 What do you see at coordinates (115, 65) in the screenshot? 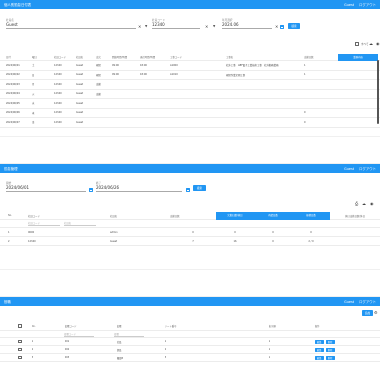
I see `cell-start: 09:00` at bounding box center [115, 65].